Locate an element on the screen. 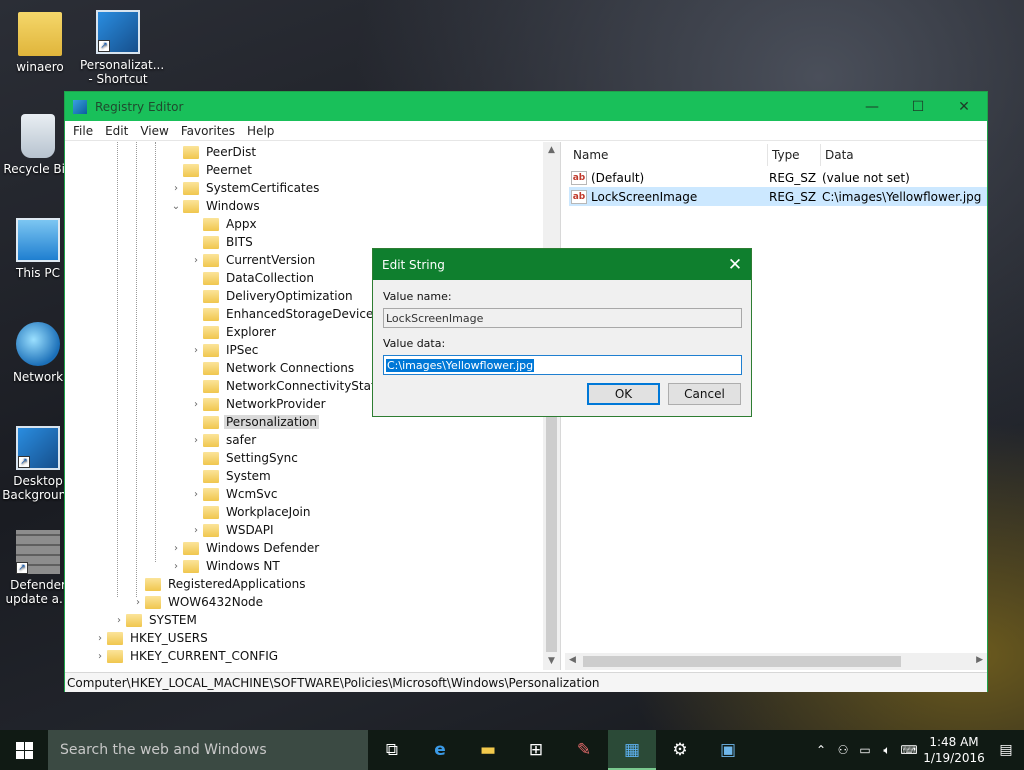  scroll-right-icon: ▶ is located at coordinates (979, 660).